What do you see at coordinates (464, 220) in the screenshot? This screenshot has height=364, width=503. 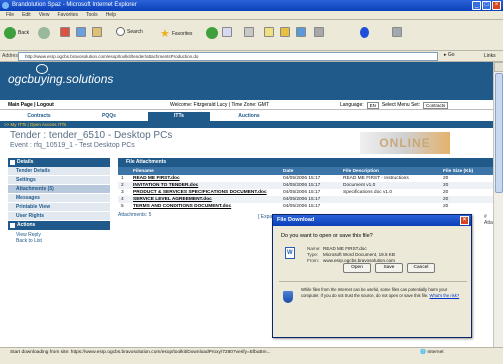 I see `dialog-close-button: ×` at bounding box center [464, 220].